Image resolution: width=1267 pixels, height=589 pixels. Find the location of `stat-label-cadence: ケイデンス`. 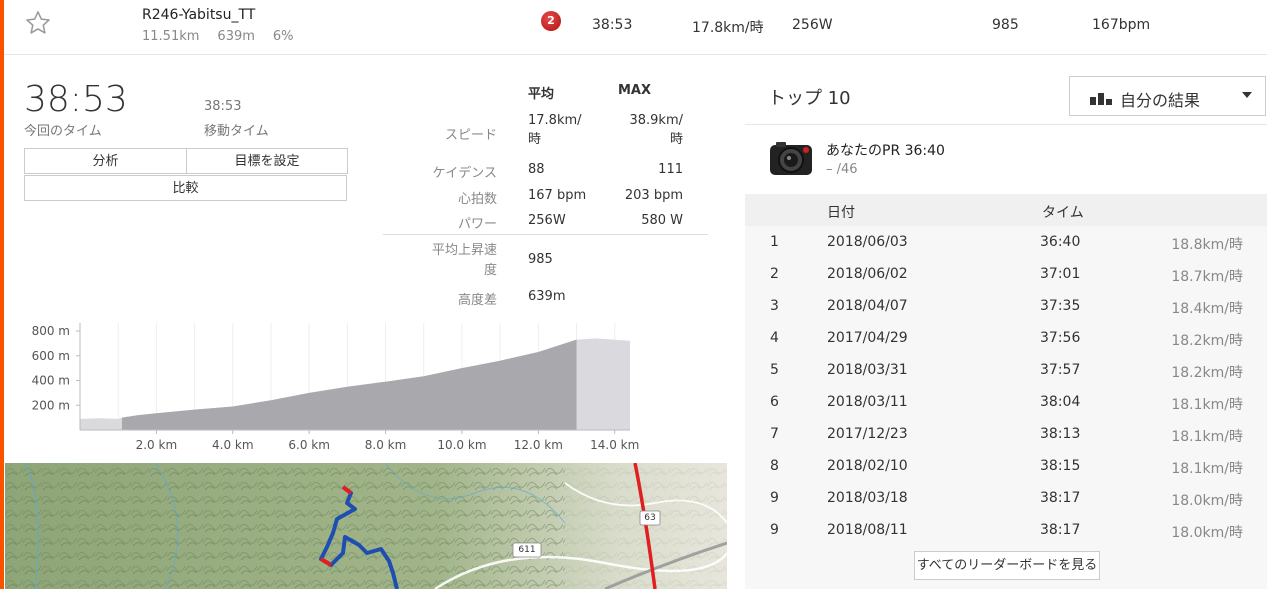

stat-label-cadence: ケイデンス is located at coordinates (464, 173).